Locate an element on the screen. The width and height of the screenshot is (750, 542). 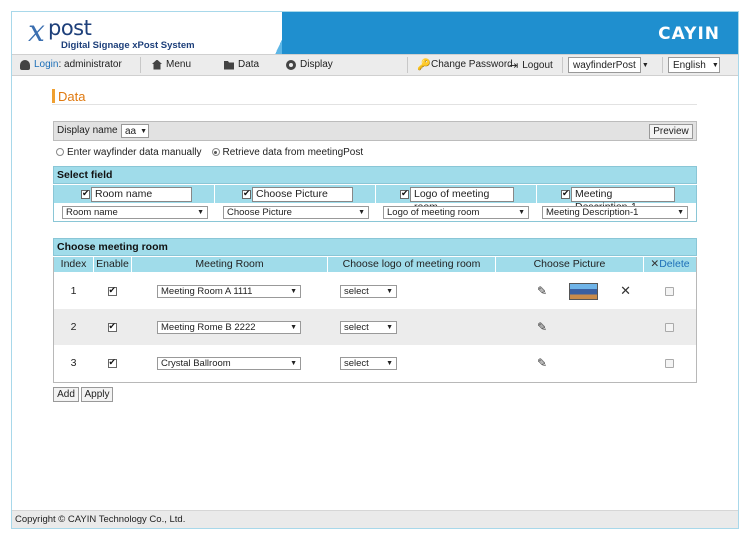
data-link: Data is located at coordinates (241, 64).